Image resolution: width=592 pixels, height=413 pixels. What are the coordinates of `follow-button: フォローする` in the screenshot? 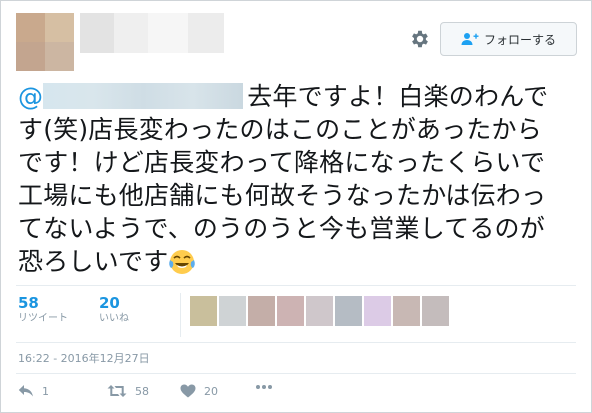 It's located at (508, 39).